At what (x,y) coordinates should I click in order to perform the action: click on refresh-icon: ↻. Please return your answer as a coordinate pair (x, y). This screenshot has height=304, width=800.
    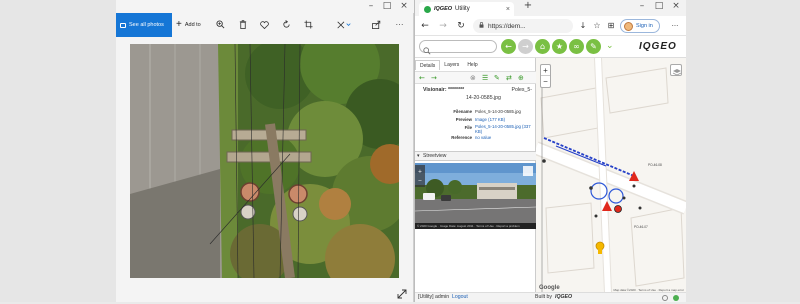
    Looking at the image, I should click on (461, 26).